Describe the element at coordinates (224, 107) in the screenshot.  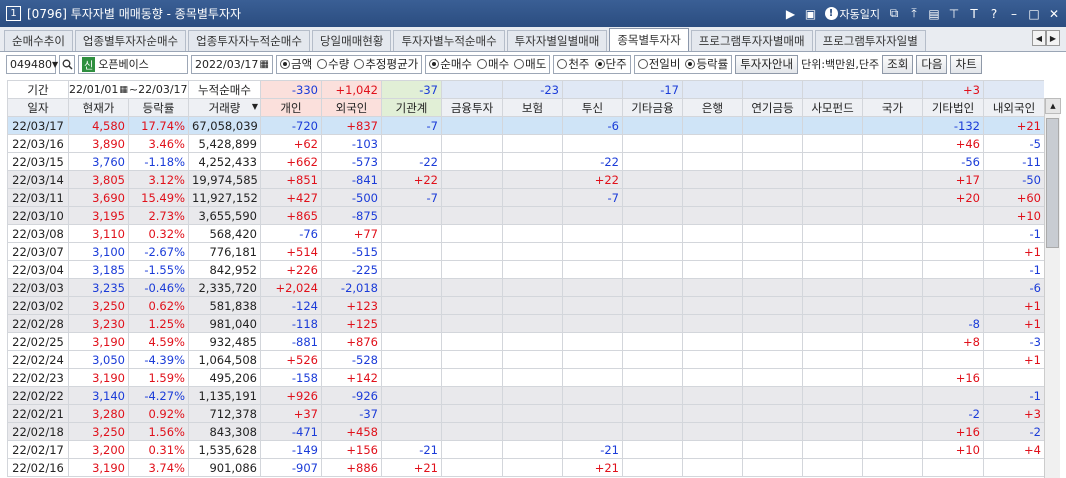
I see `column-header: 거래량 ▼` at that location.